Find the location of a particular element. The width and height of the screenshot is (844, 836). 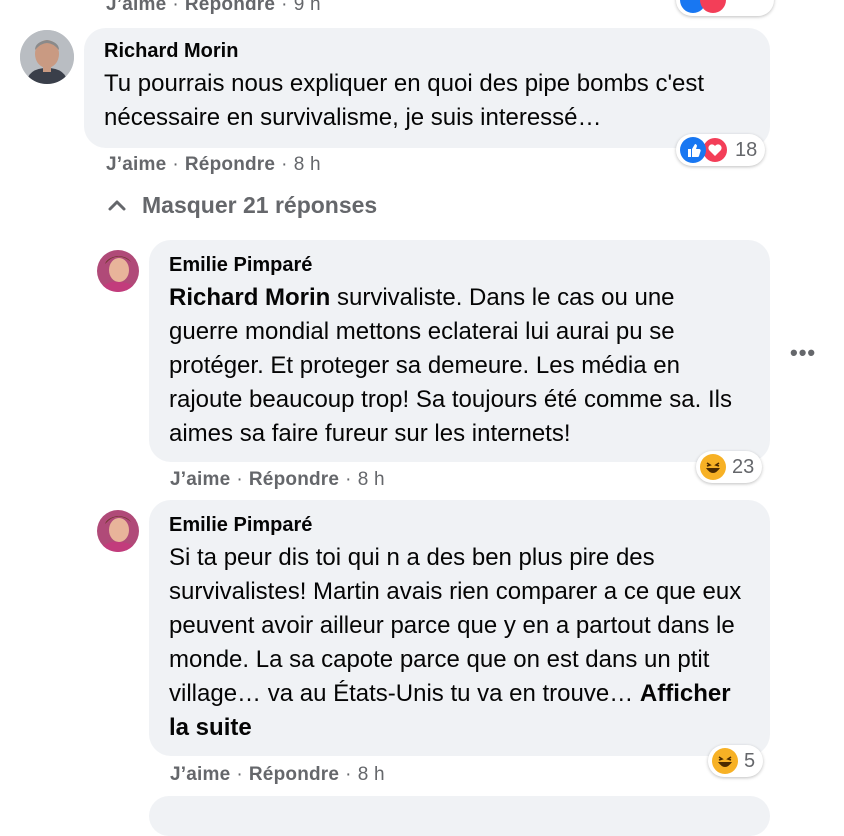

reactions-badge: 5 is located at coordinates (736, 761).